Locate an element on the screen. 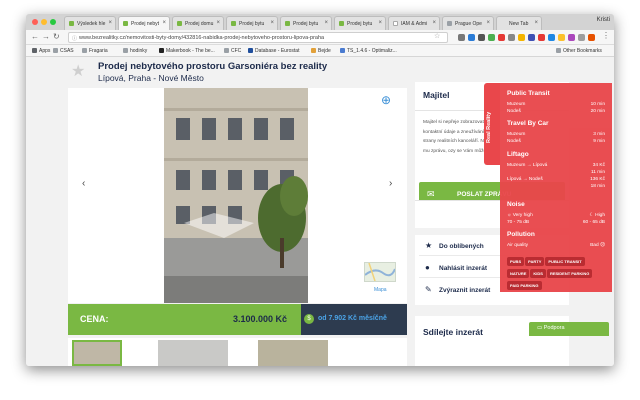  browser-tab: IAM & Admi × is located at coordinates (414, 23).